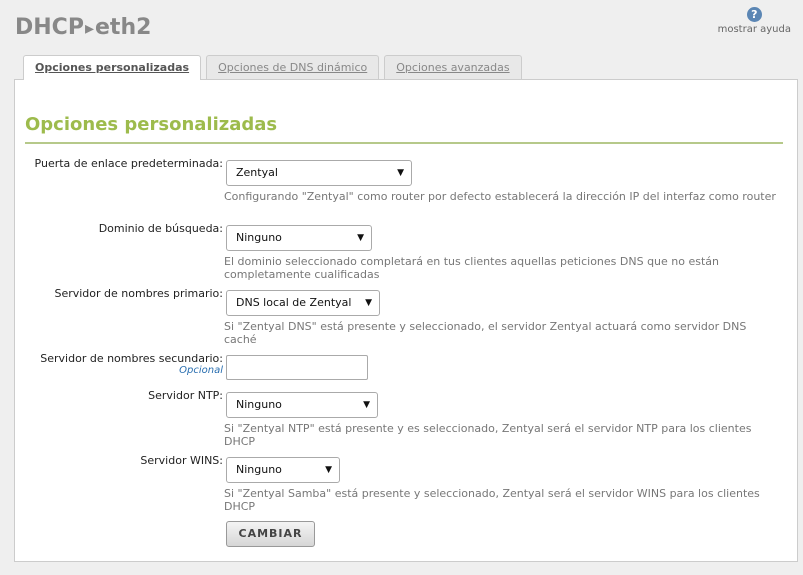  Describe the element at coordinates (201, 370) in the screenshot. I see `optional-label: Opcional` at that location.